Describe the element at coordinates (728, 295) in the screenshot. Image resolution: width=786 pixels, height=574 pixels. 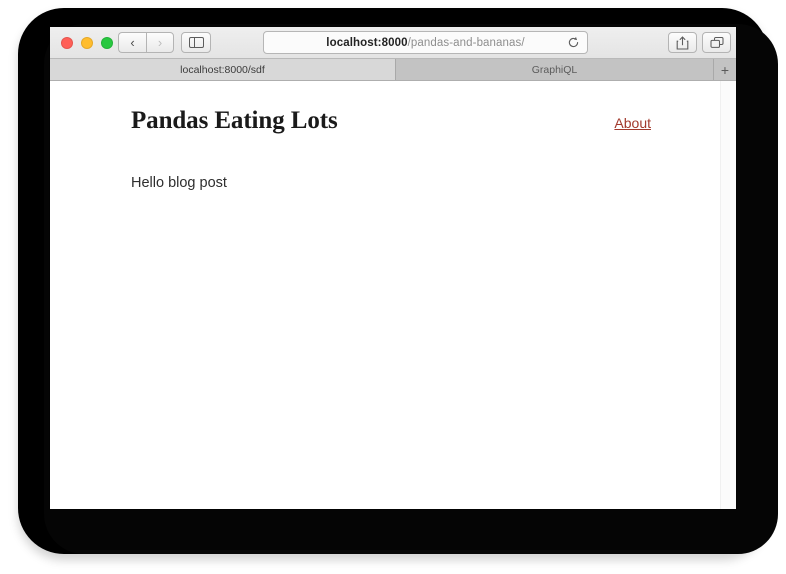
I see `vertical-scrollbar` at that location.